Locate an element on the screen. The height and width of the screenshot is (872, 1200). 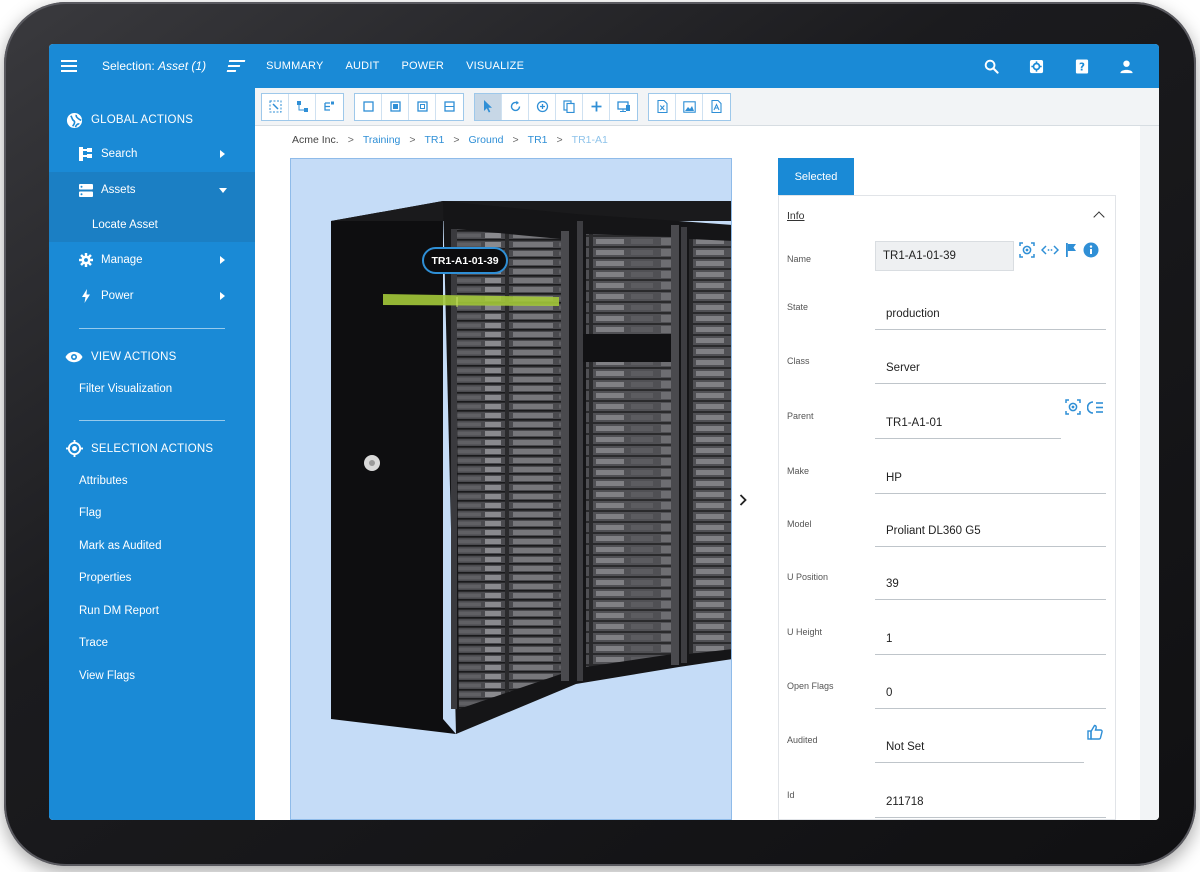
open-flags-input: 0 is located at coordinates (990, 692).